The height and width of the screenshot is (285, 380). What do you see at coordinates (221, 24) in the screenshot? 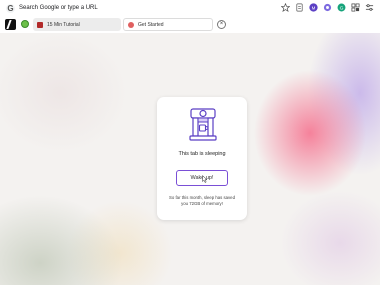
I see `close-tab-icon: ×` at bounding box center [221, 24].